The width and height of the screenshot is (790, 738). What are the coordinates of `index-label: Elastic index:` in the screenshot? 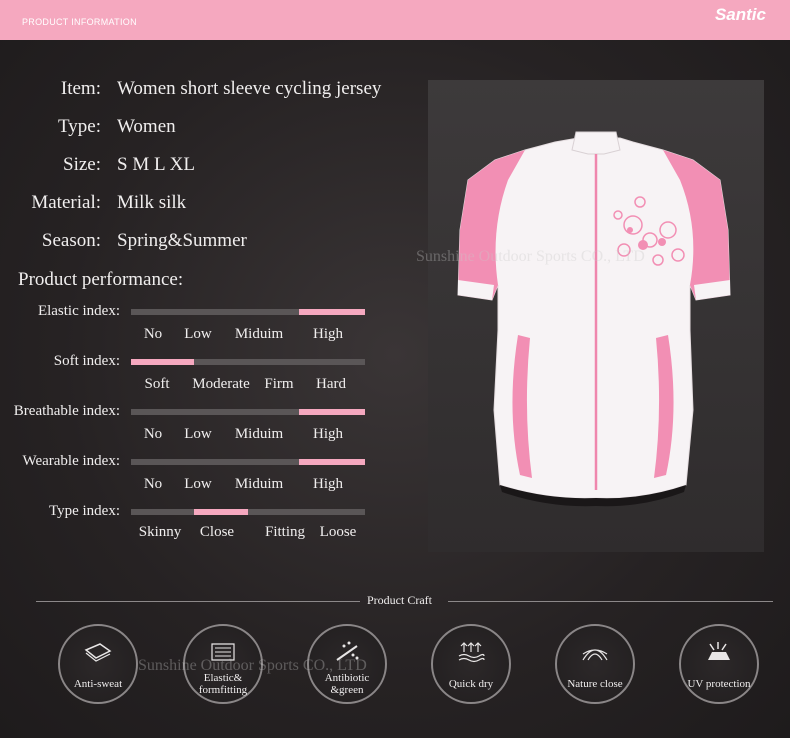 It's located at (78, 311).